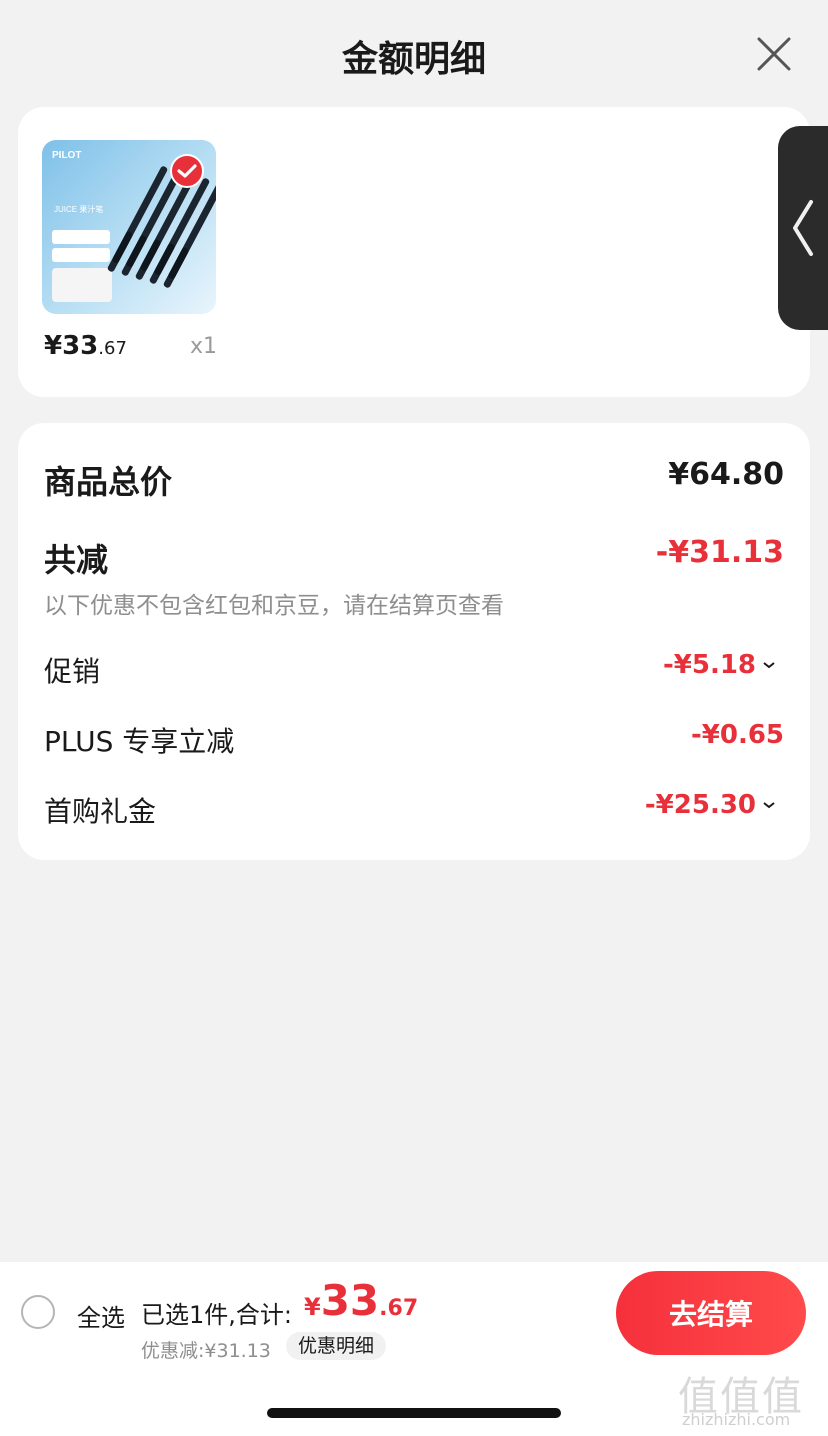 The height and width of the screenshot is (1436, 828). I want to click on image-panel, so click(82, 285).